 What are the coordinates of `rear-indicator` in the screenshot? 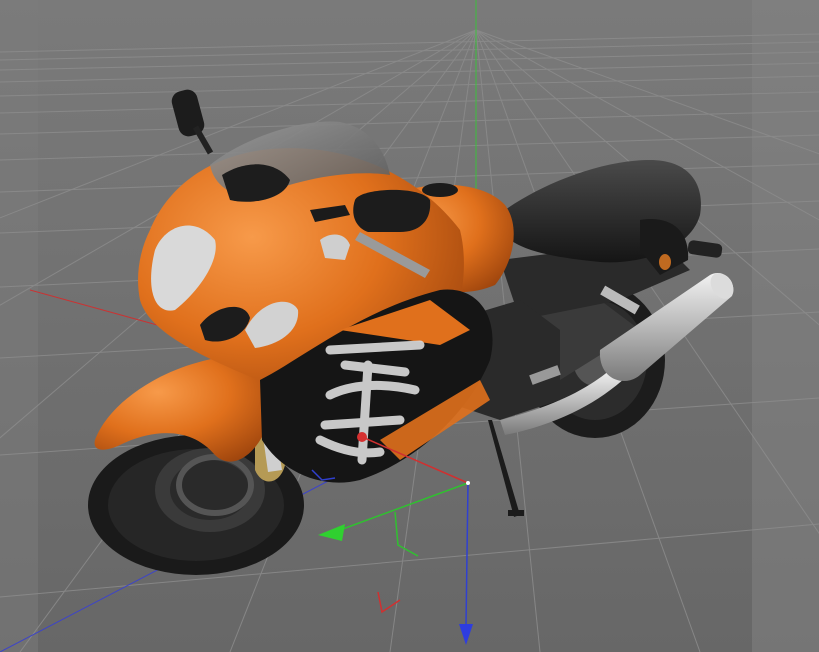 It's located at (665, 262).